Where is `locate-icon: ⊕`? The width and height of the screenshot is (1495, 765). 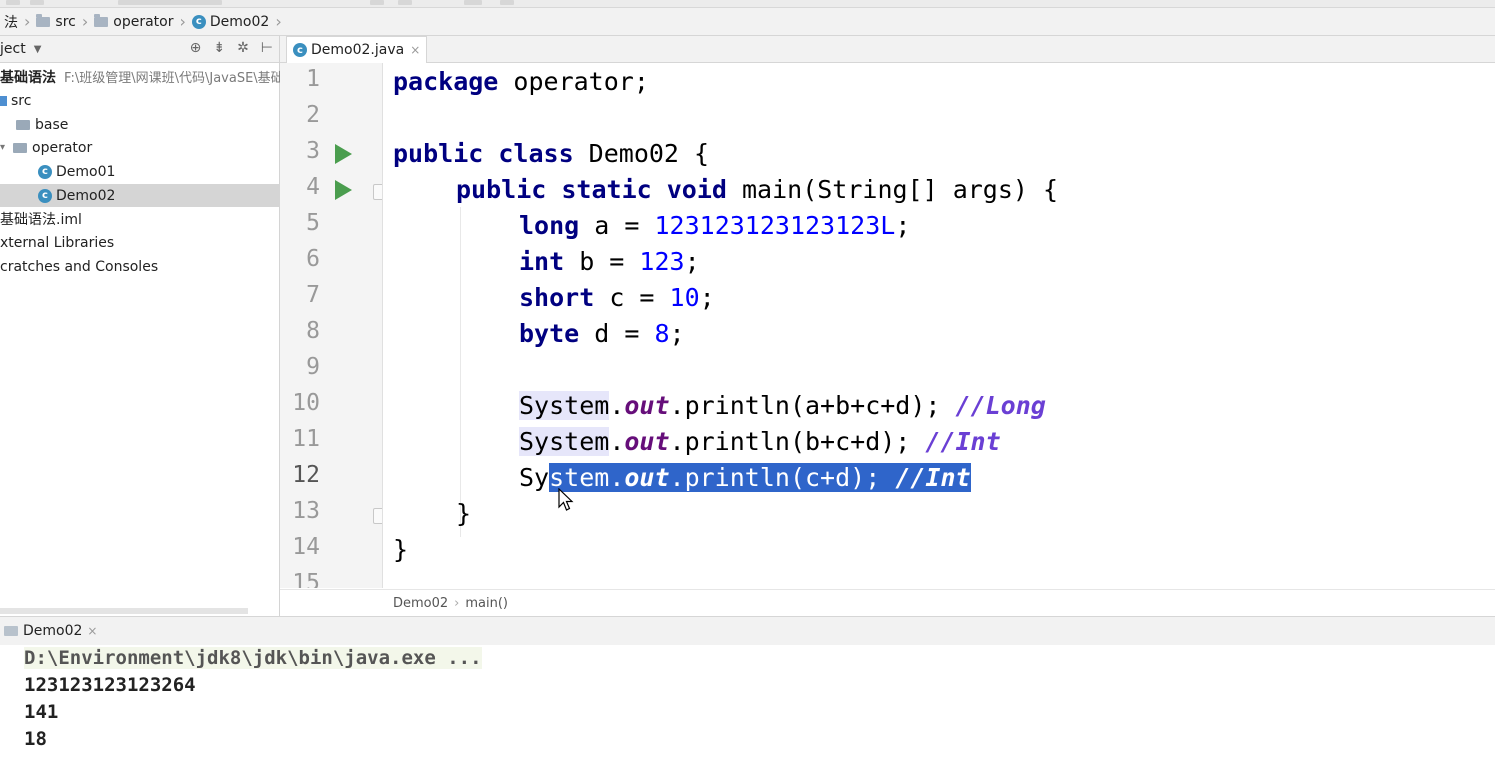 locate-icon: ⊕ is located at coordinates (196, 48).